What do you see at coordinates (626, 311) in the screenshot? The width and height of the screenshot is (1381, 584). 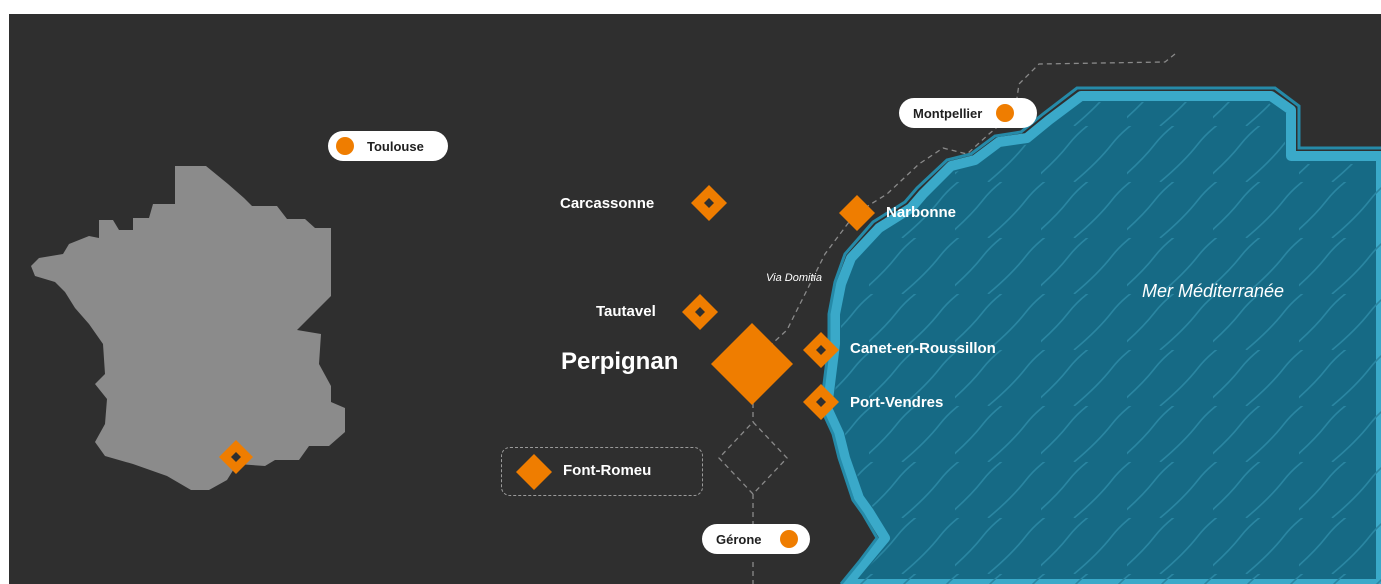 I see `tautavel-label: Tautavel` at bounding box center [626, 311].